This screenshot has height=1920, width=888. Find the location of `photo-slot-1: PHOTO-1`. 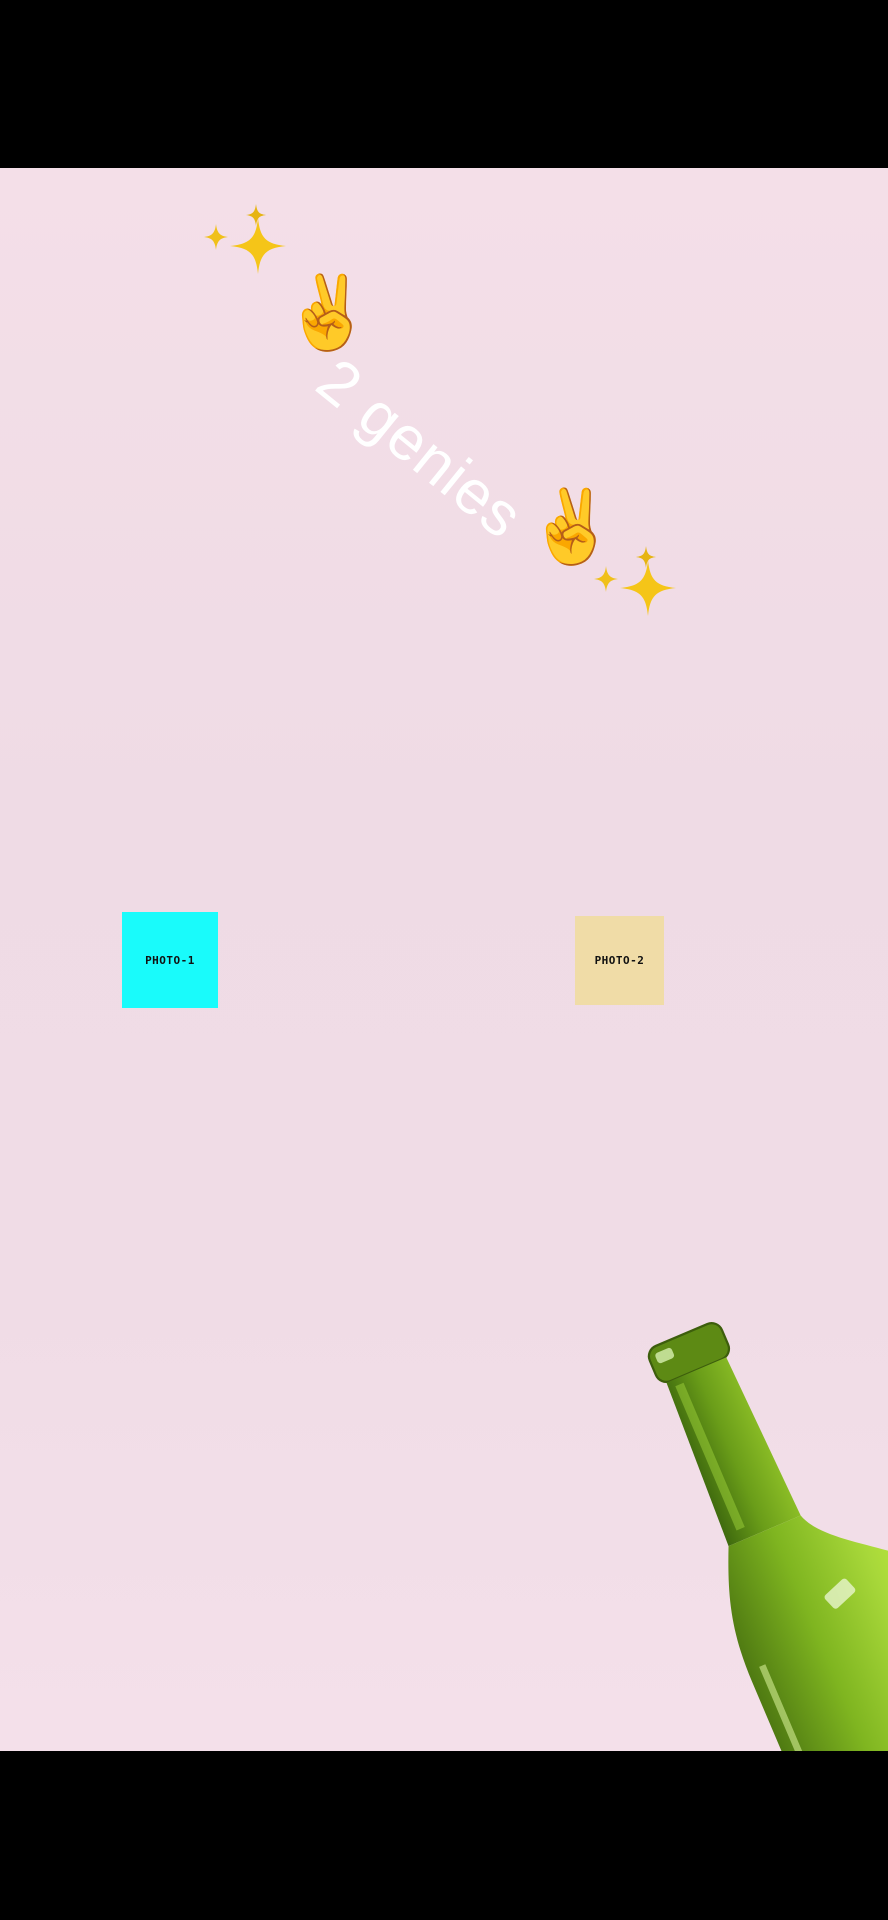

photo-slot-1: PHOTO-1 is located at coordinates (170, 960).